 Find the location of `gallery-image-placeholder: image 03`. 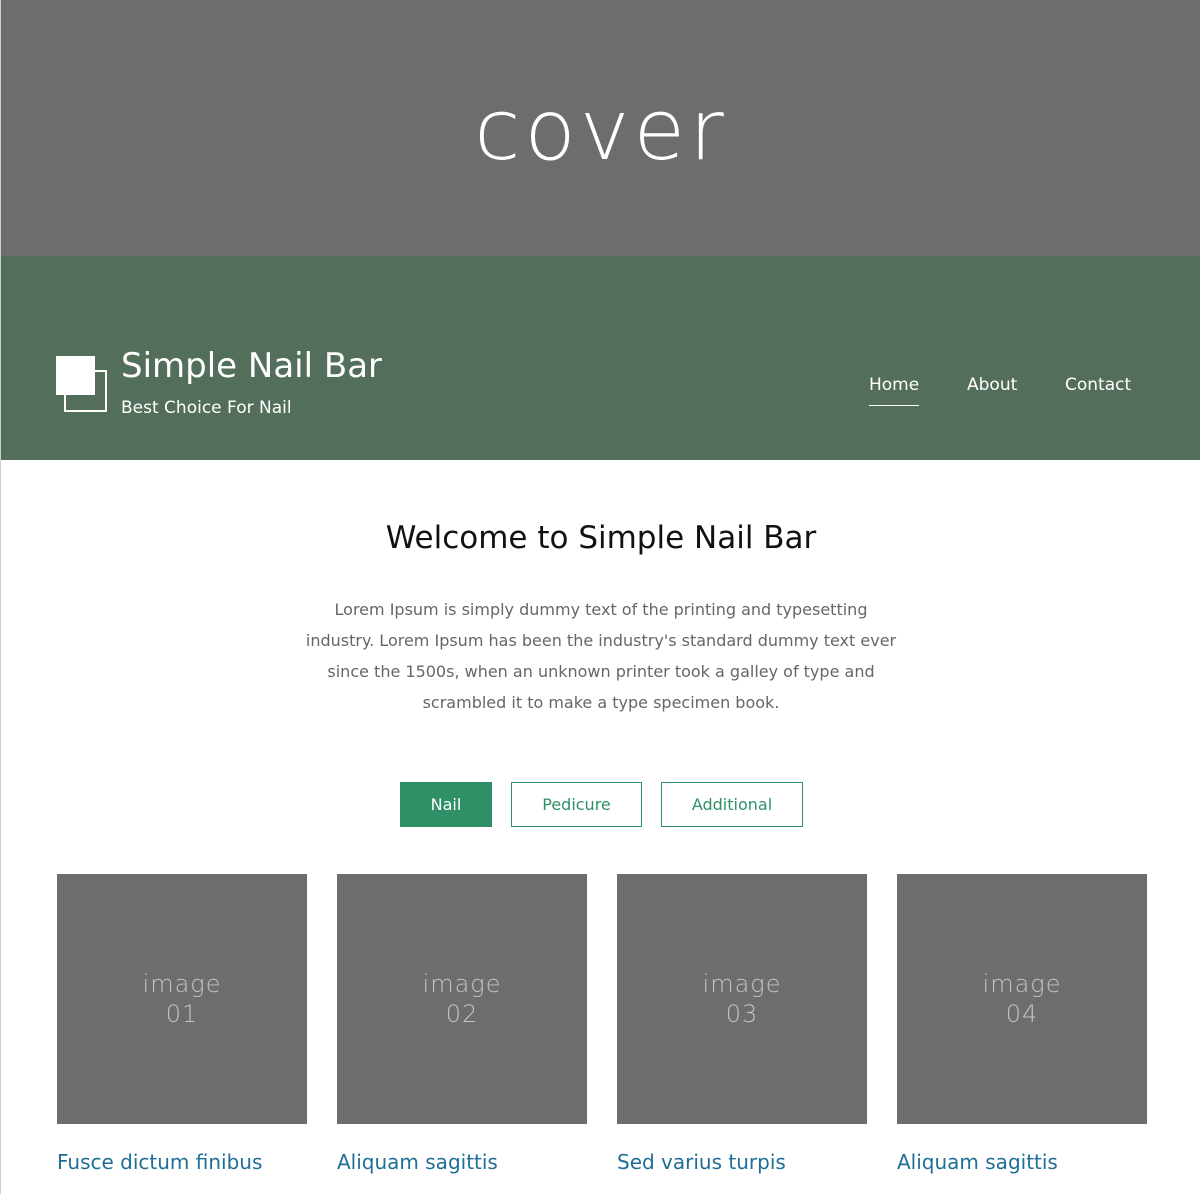

gallery-image-placeholder: image 03 is located at coordinates (742, 999).